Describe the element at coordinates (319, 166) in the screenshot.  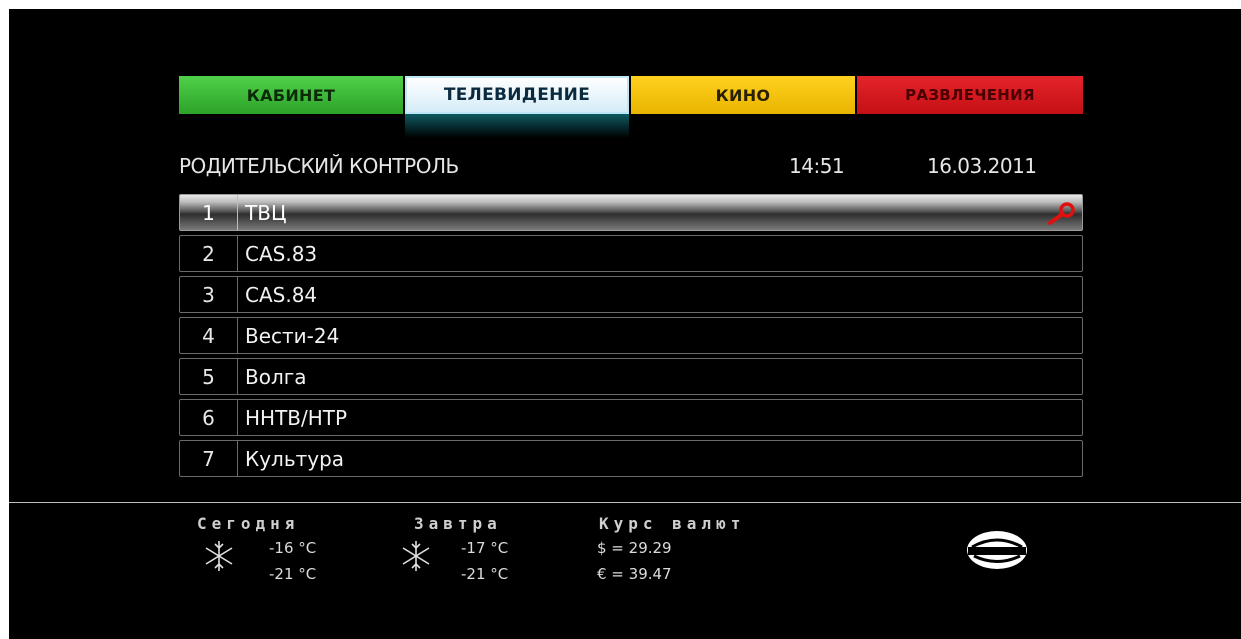
I see `page-title: РОДИТЕЛЬСКИЙ КОНТРОЛЬ` at that location.